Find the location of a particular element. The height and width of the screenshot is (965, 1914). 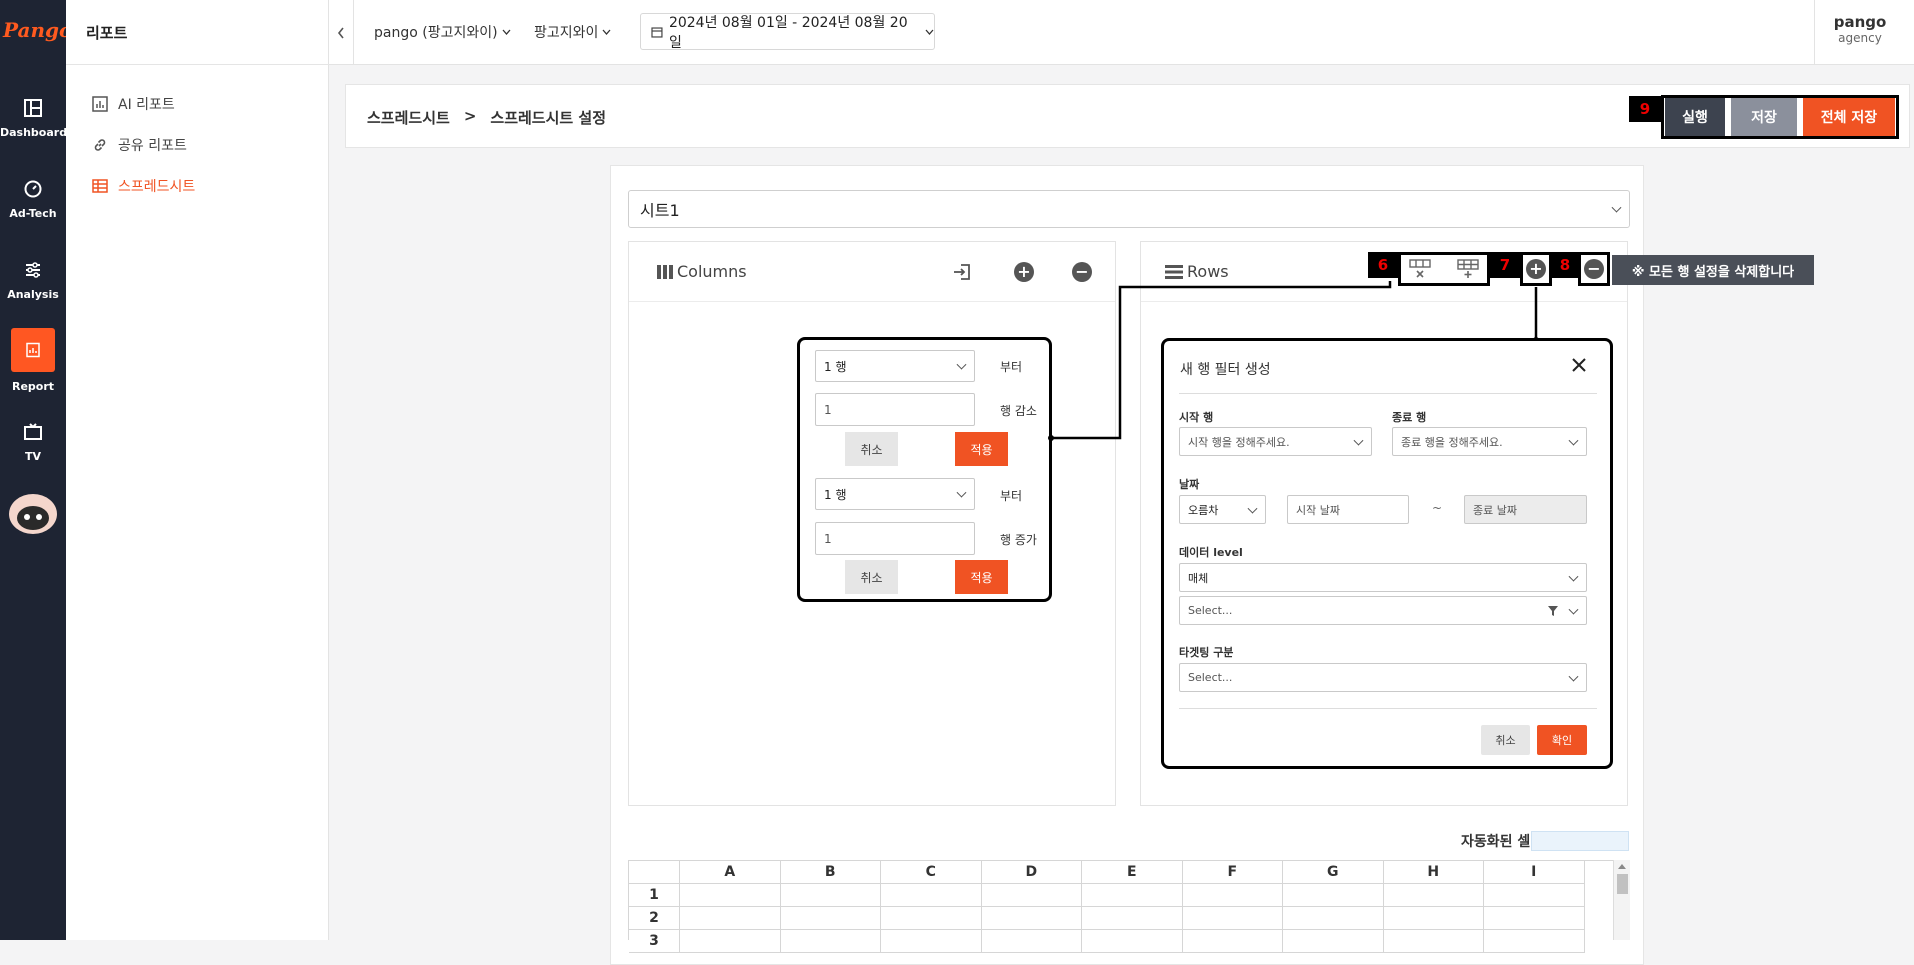

callout-connectors is located at coordinates (1293, 361).